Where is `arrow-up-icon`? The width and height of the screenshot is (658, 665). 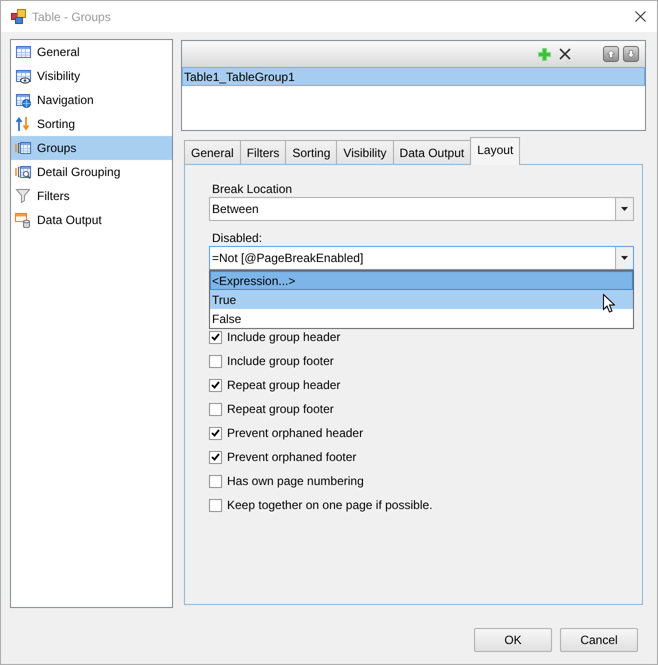
arrow-up-icon is located at coordinates (611, 54).